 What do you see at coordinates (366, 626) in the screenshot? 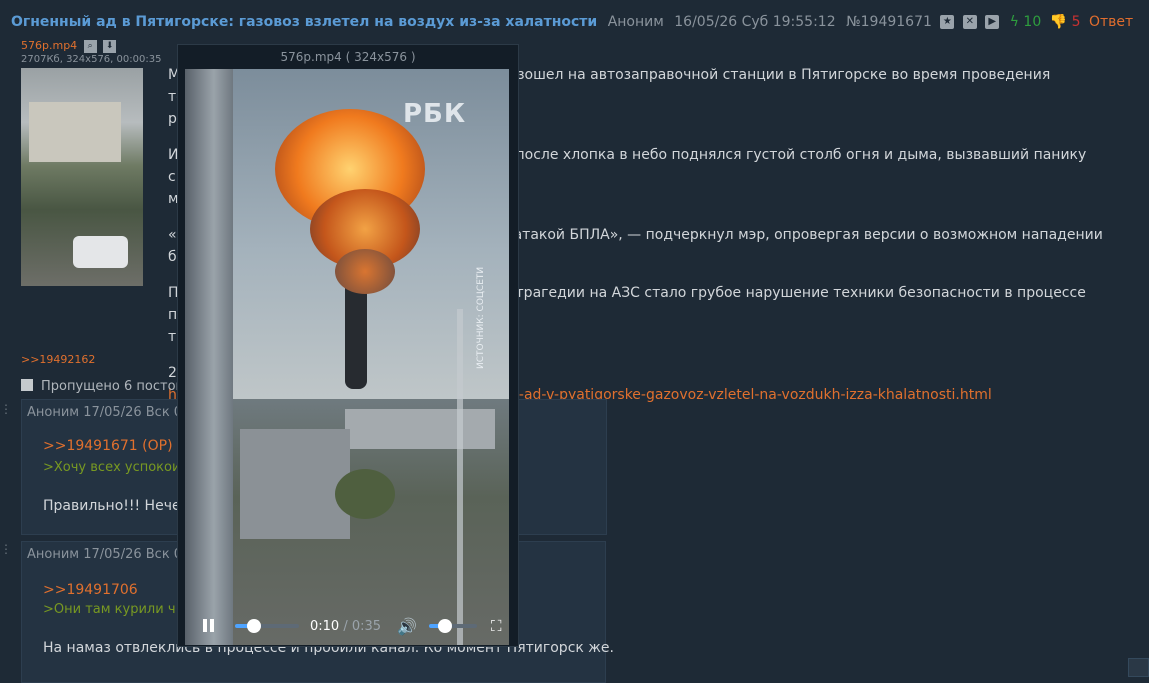
I see `duration: 0:35` at bounding box center [366, 626].